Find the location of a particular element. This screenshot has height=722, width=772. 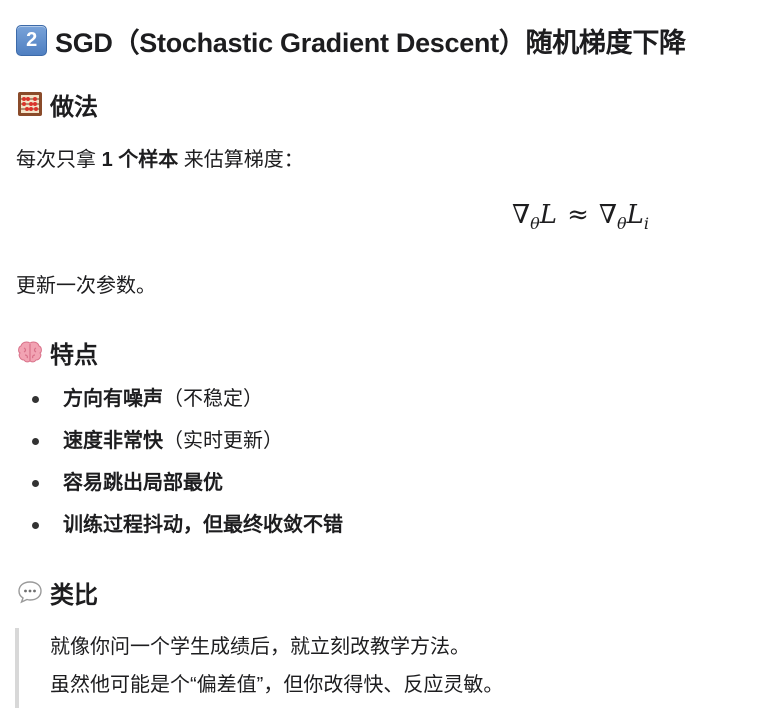

formula-loss-2: L is located at coordinates (635, 215).